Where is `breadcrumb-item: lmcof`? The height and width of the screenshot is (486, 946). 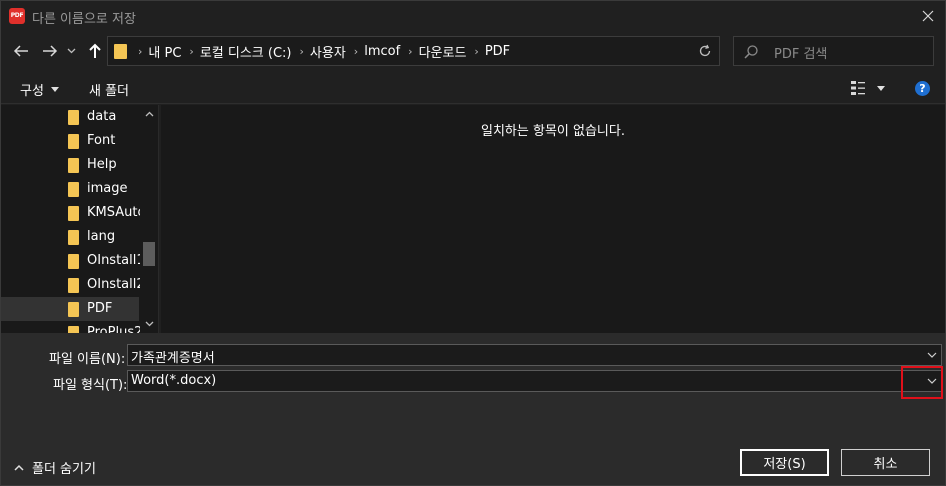 breadcrumb-item: lmcof is located at coordinates (382, 51).